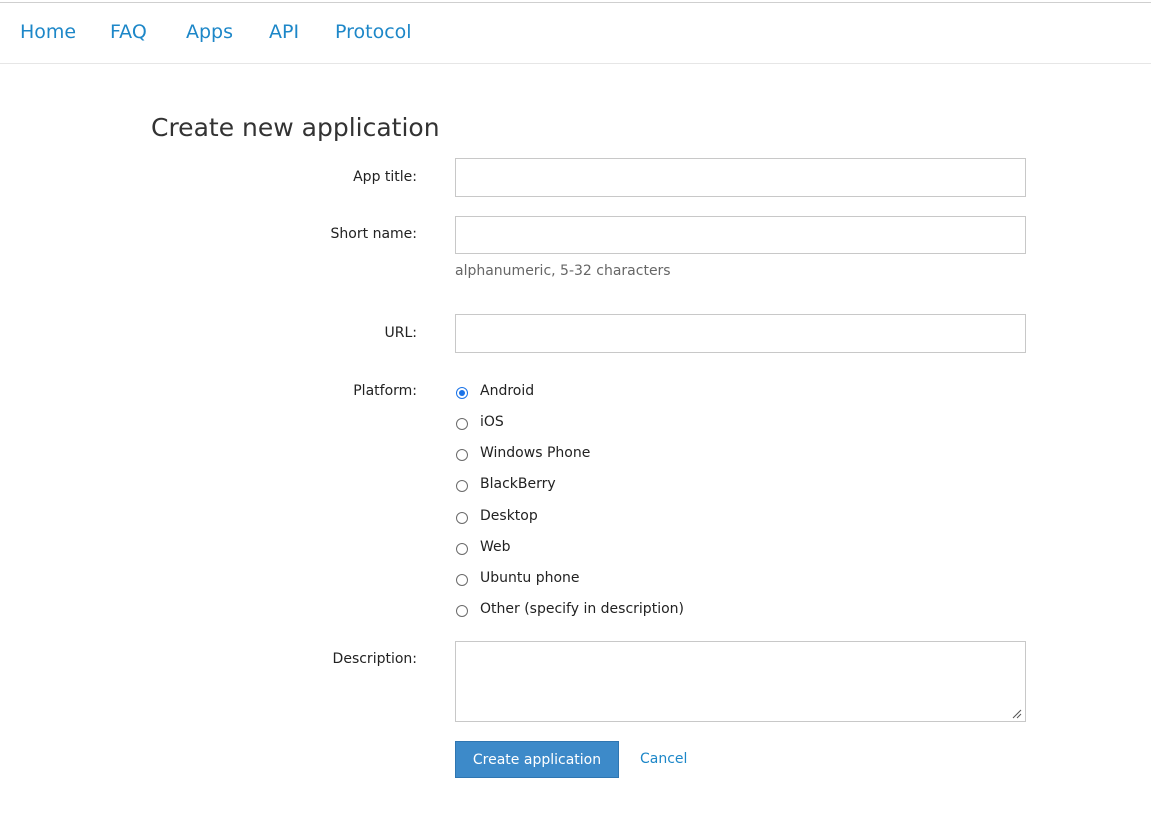 The width and height of the screenshot is (1151, 822). I want to click on platform-option-windows-phone: Windows Phone, so click(522, 453).